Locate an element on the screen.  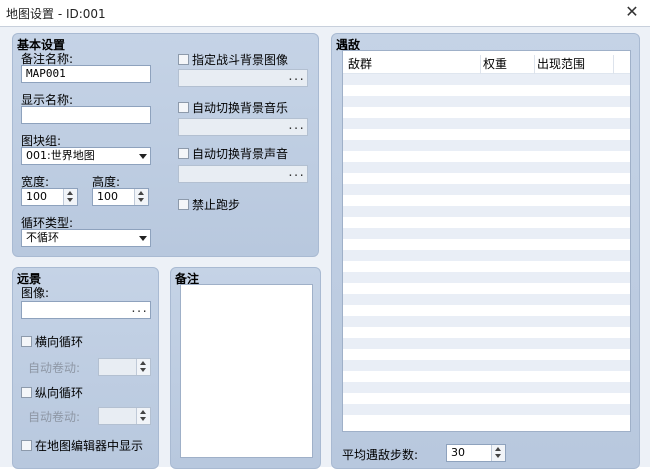
width-stepper: 100 is located at coordinates (49, 197).